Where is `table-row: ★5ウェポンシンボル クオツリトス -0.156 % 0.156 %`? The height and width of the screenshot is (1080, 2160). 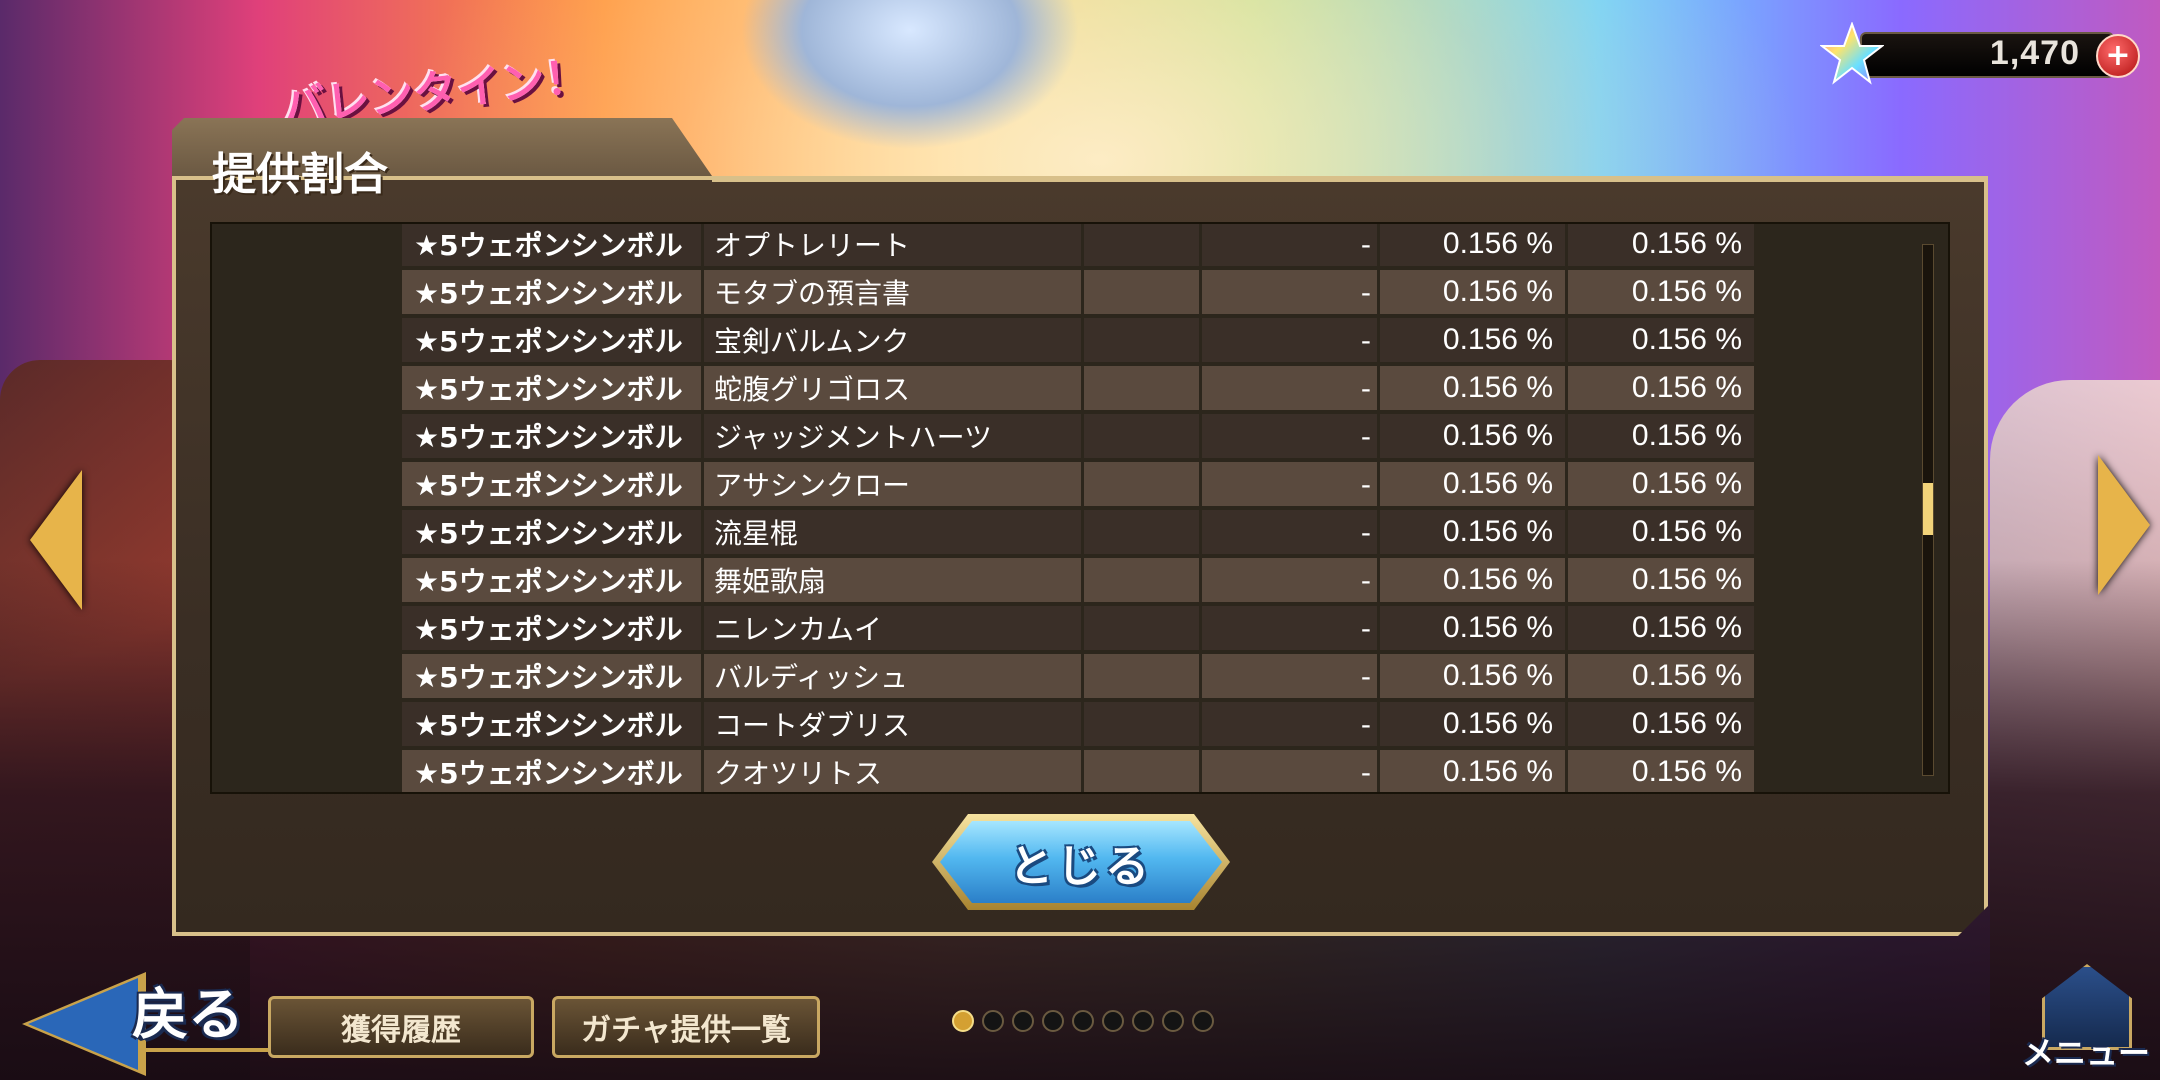
table-row: ★5ウェポンシンボル クオツリトス -0.156 % 0.156 % is located at coordinates (1078, 771).